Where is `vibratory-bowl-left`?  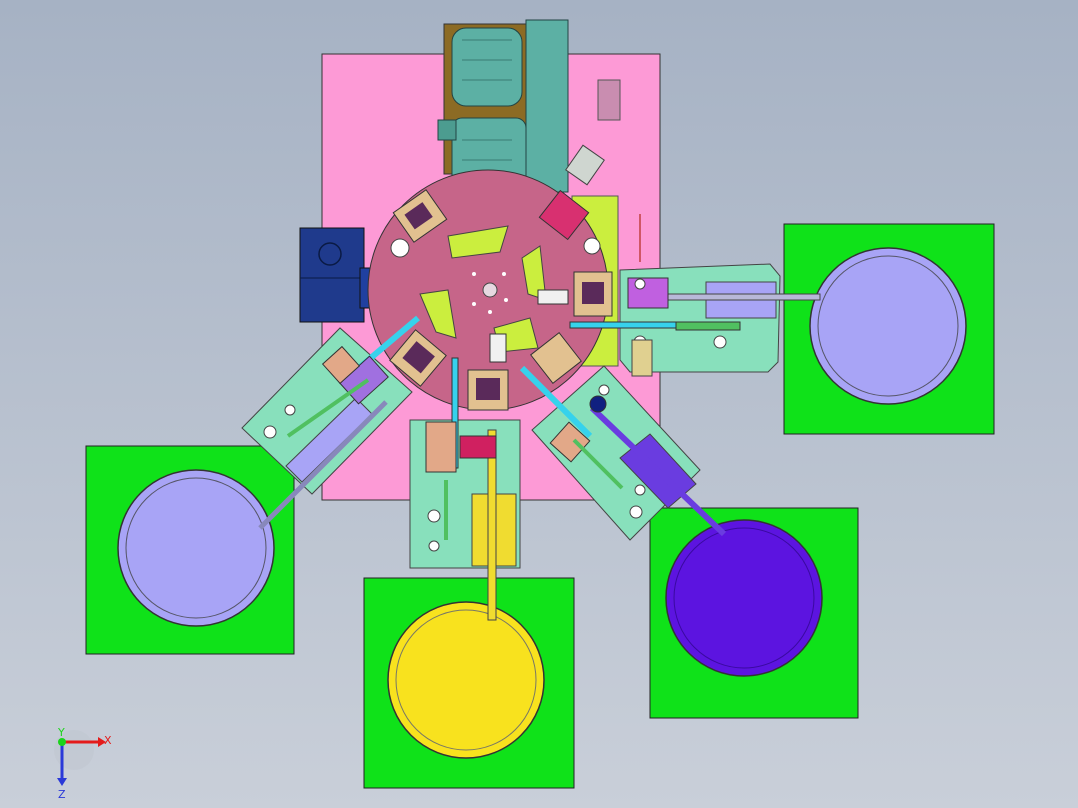 vibratory-bowl-left is located at coordinates (196, 548).